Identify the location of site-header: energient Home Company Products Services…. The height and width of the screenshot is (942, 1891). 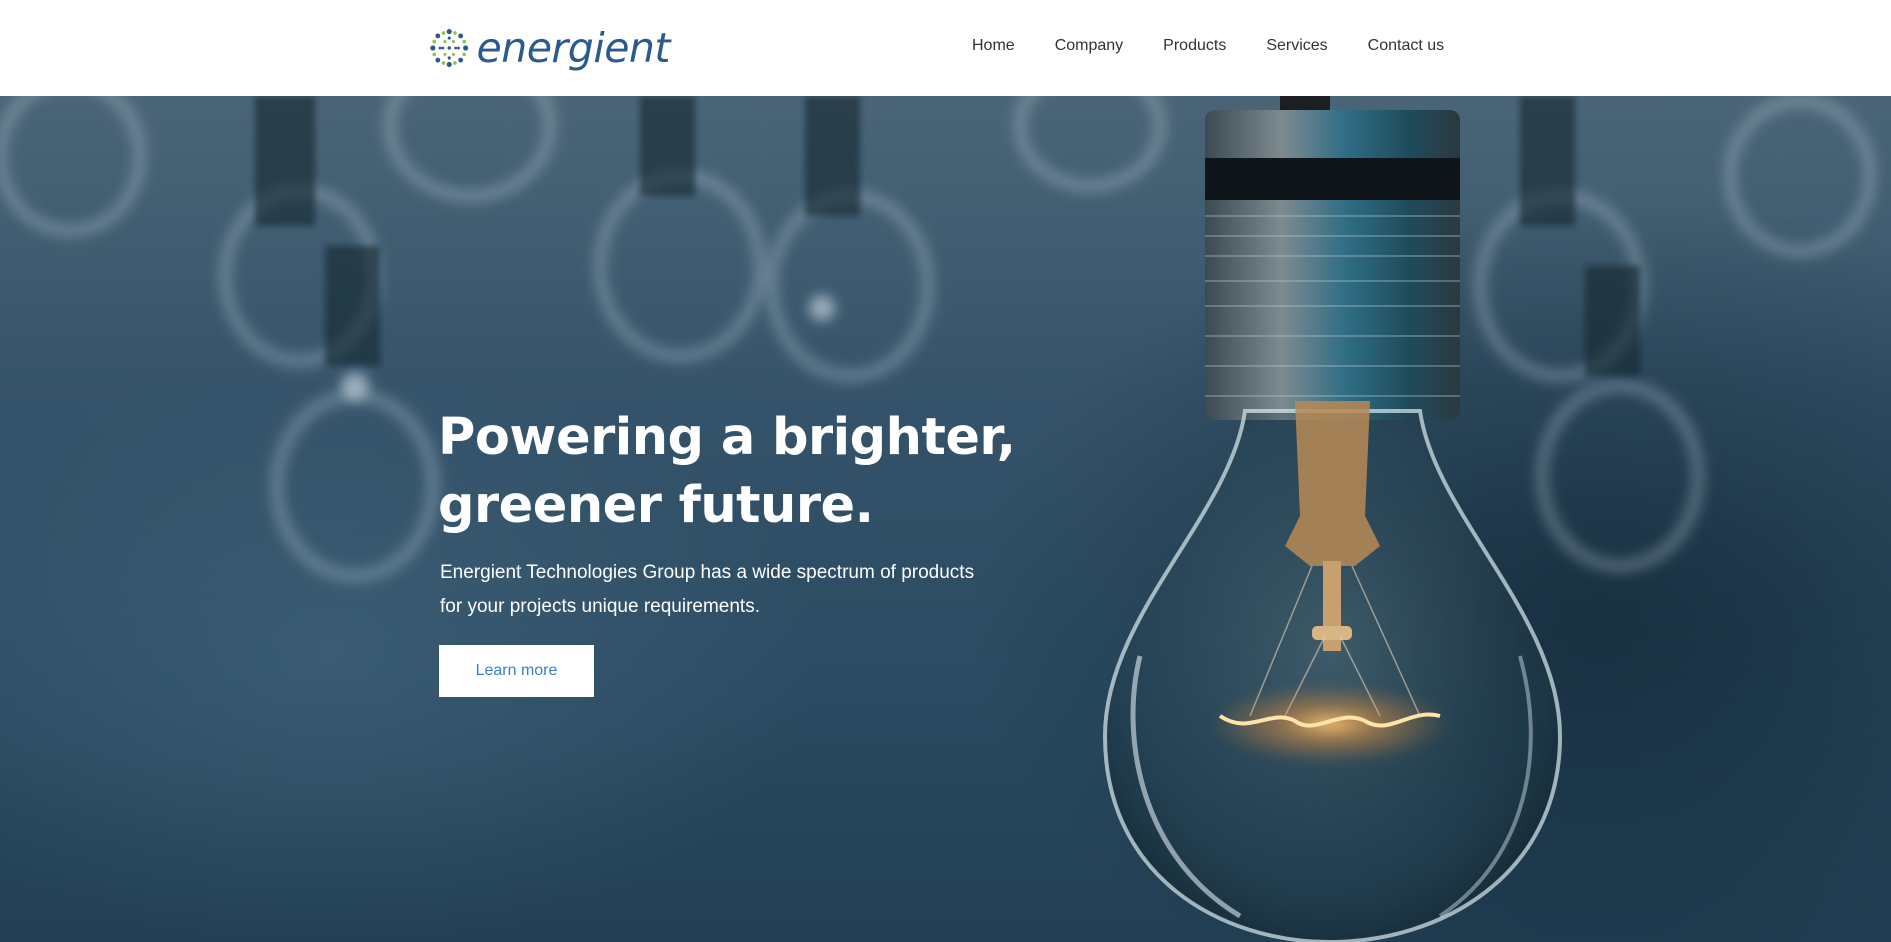
(945, 48).